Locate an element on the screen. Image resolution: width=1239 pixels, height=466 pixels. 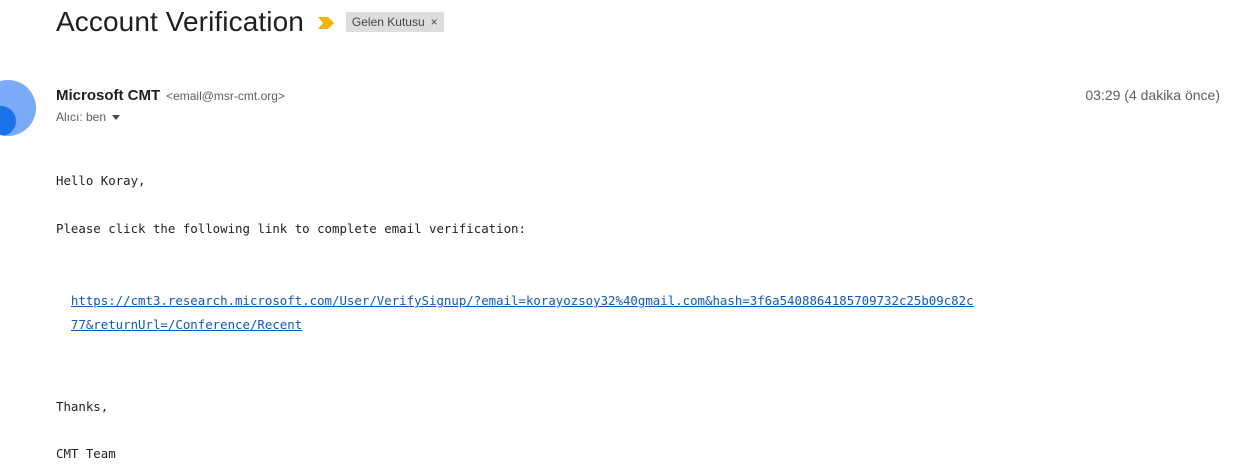
body-signature: CMT Team is located at coordinates (86, 453).